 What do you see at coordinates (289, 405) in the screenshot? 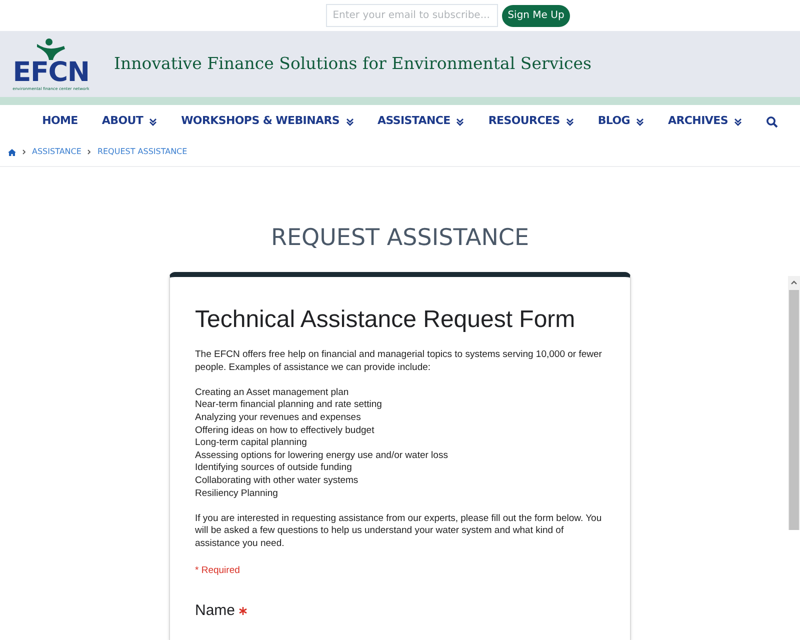
I see `assistance-item: Near-term financial planning and rate setting` at bounding box center [289, 405].